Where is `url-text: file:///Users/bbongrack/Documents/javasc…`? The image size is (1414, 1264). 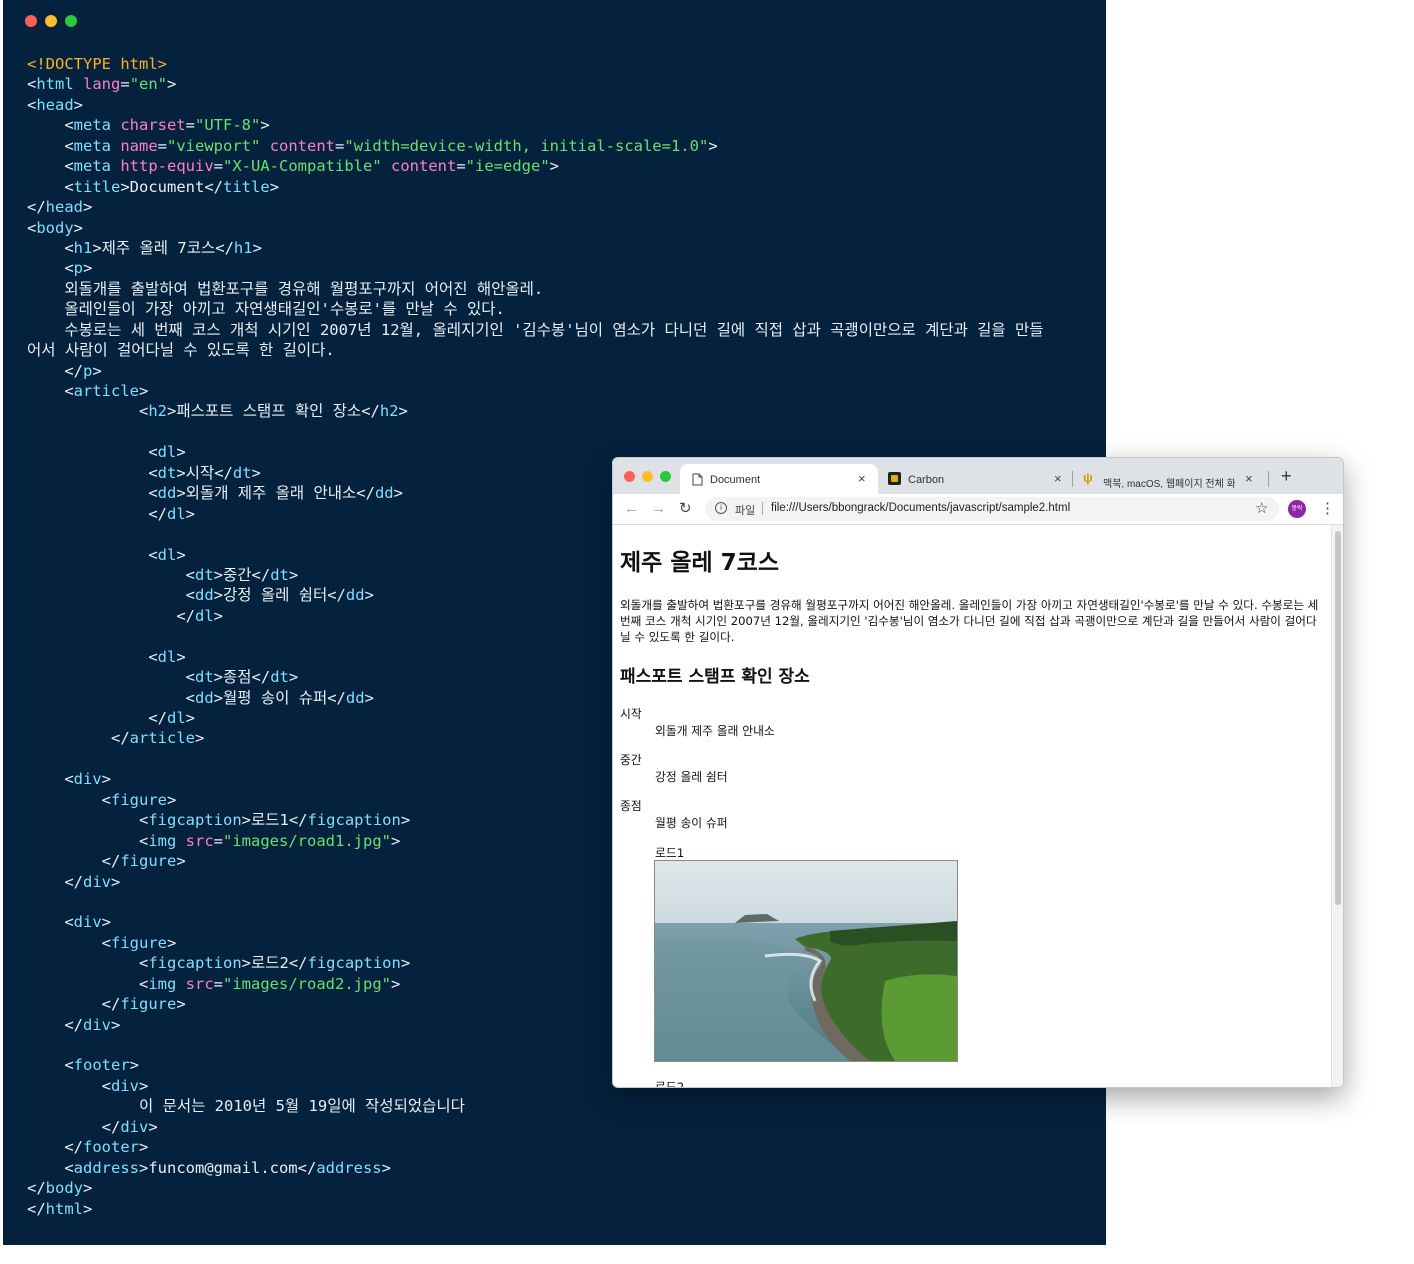 url-text: file:///Users/bbongrack/Documents/javasc… is located at coordinates (920, 508).